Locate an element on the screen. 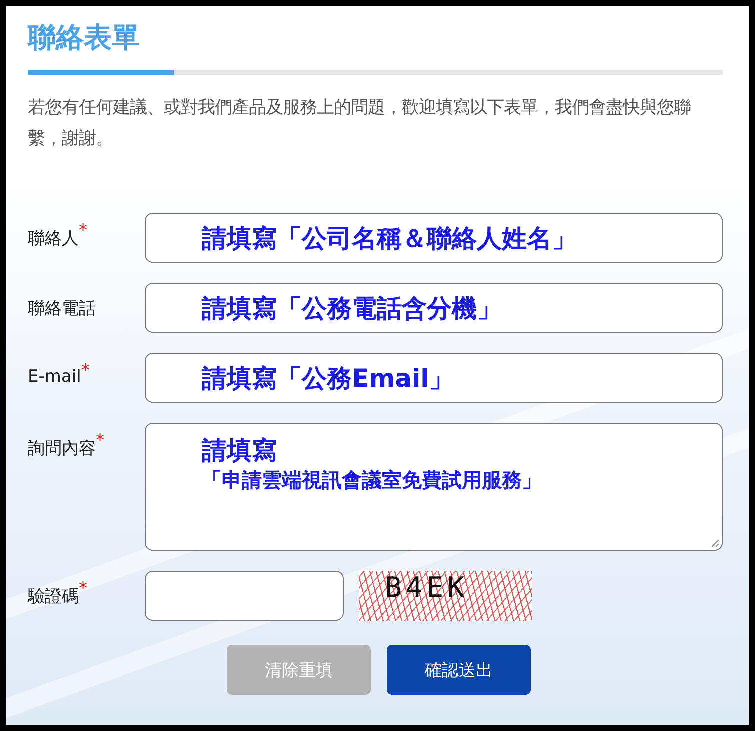 Image resolution: width=755 pixels, height=731 pixels. input-field: 請填寫「公司名稱＆聯絡人姓名」 is located at coordinates (434, 238).